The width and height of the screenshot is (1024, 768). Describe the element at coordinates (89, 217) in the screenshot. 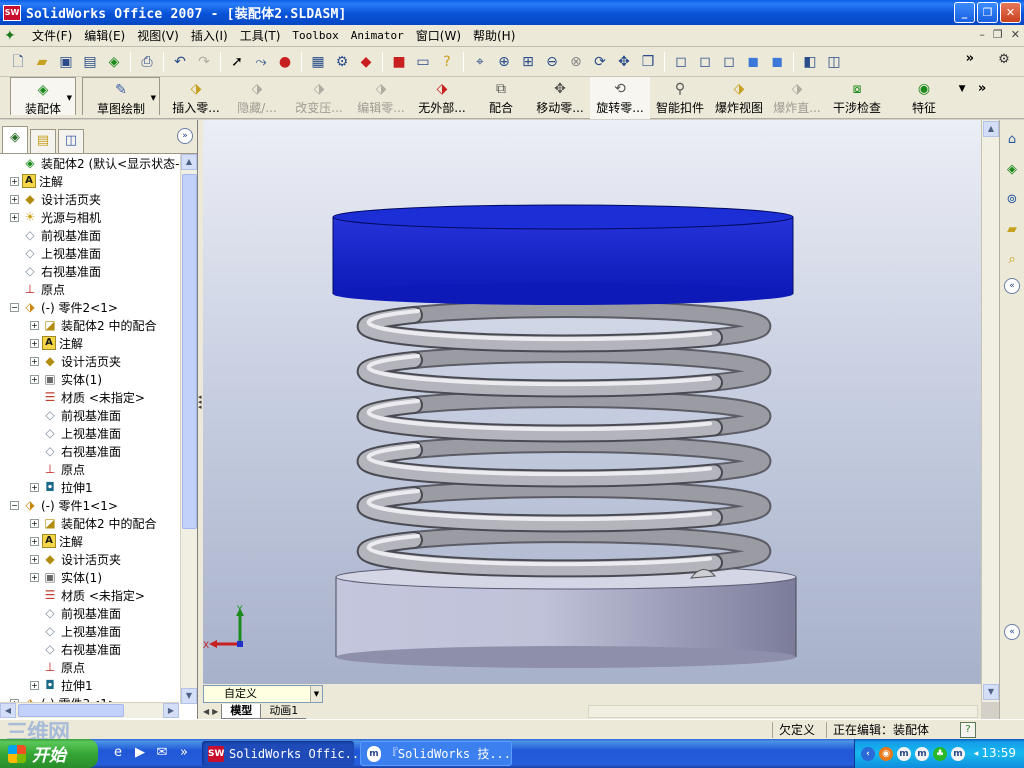

I see `tree-row: + ☀ 光源与相机` at that location.